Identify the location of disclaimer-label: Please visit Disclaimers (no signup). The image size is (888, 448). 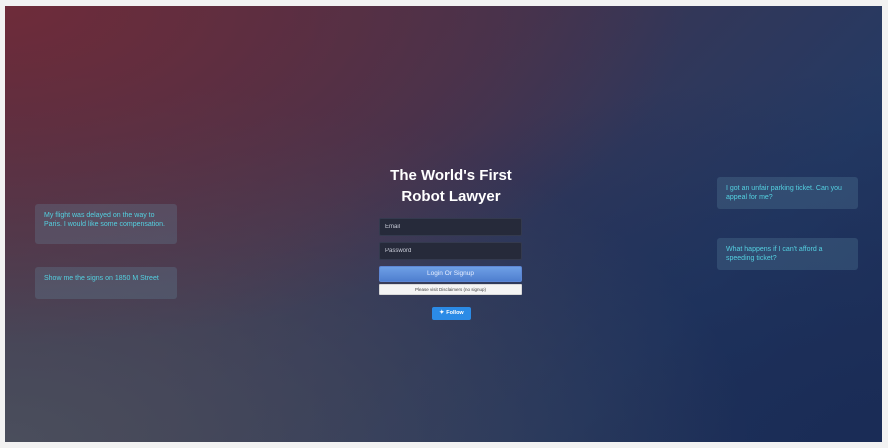
(450, 289).